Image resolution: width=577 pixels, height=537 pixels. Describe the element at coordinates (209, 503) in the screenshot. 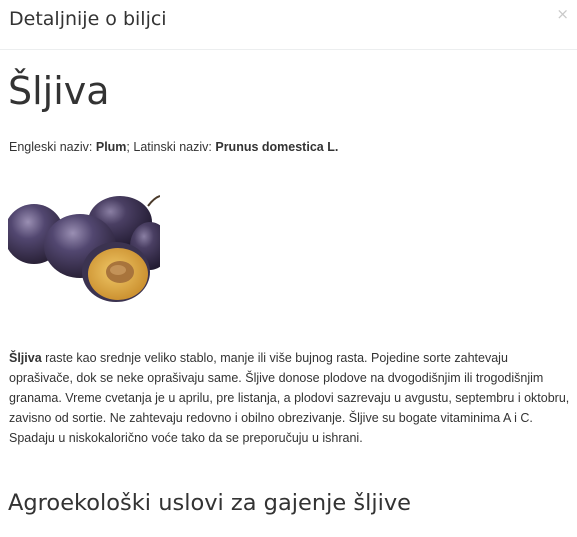

I see `section-heading-agroecological: Agroekološki uslovi za gajenje šljive` at that location.